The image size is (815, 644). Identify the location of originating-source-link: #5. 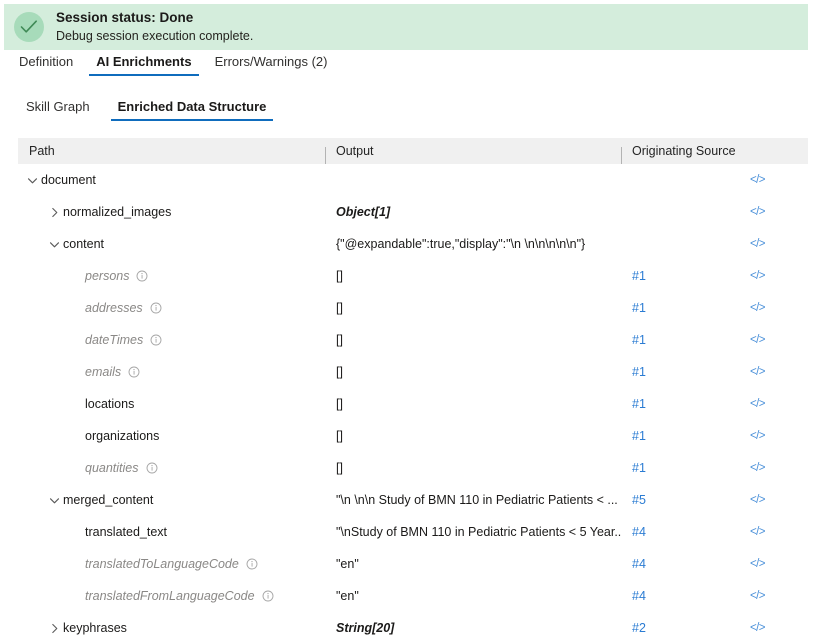
(639, 500).